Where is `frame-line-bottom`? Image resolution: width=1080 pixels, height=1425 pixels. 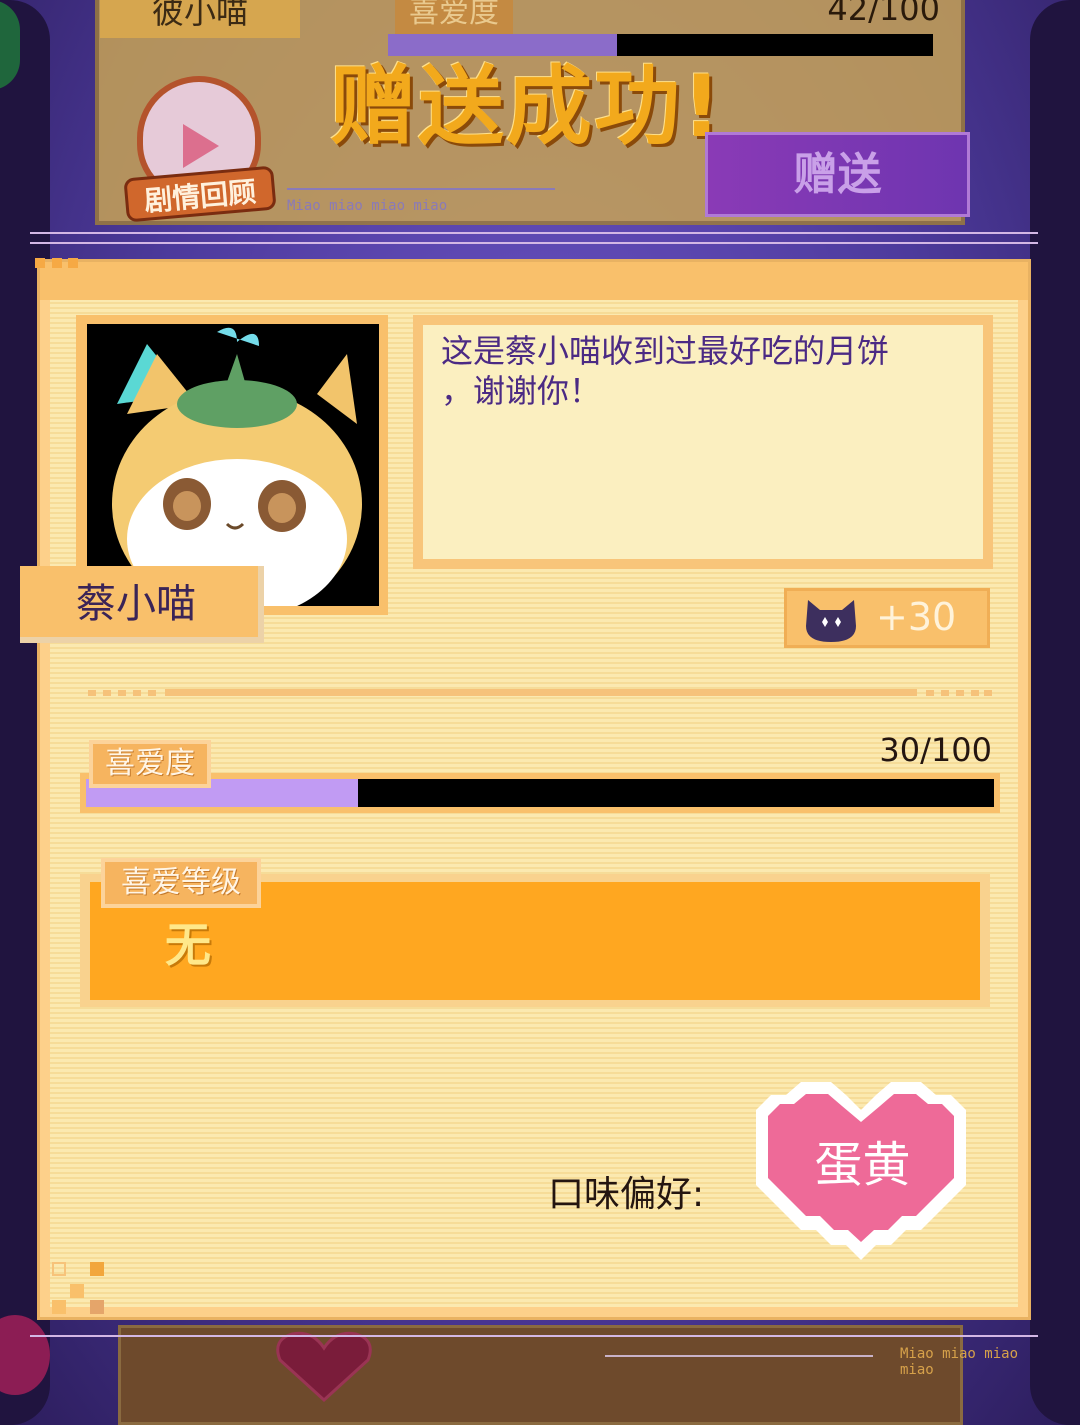 frame-line-bottom is located at coordinates (534, 1336).